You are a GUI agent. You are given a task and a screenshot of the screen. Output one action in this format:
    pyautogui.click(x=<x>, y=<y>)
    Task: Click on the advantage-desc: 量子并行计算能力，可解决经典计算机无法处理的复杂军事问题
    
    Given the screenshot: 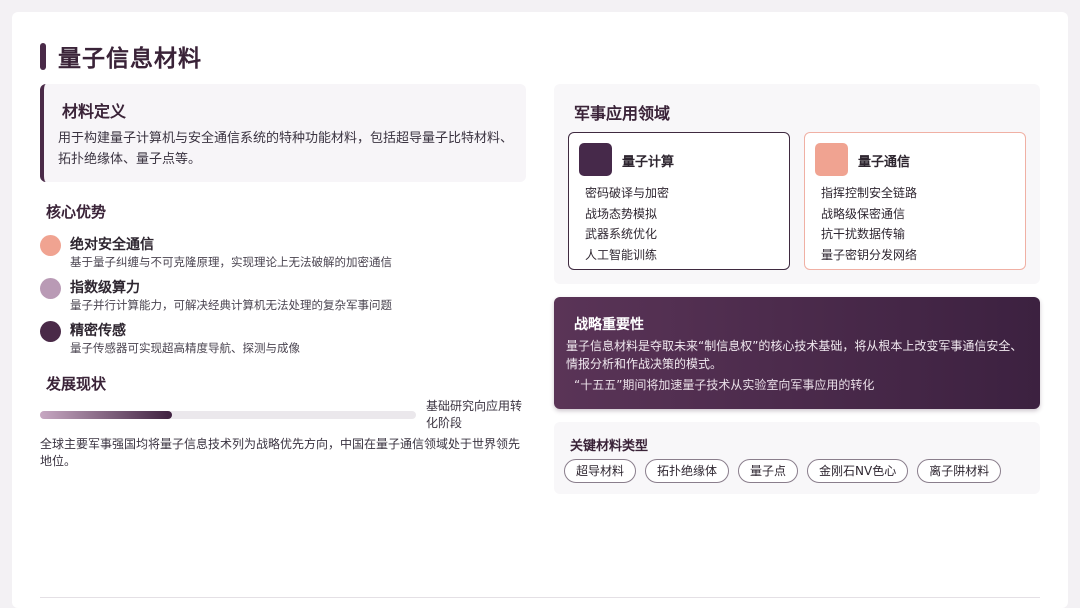 What is the action you would take?
    pyautogui.click(x=231, y=305)
    